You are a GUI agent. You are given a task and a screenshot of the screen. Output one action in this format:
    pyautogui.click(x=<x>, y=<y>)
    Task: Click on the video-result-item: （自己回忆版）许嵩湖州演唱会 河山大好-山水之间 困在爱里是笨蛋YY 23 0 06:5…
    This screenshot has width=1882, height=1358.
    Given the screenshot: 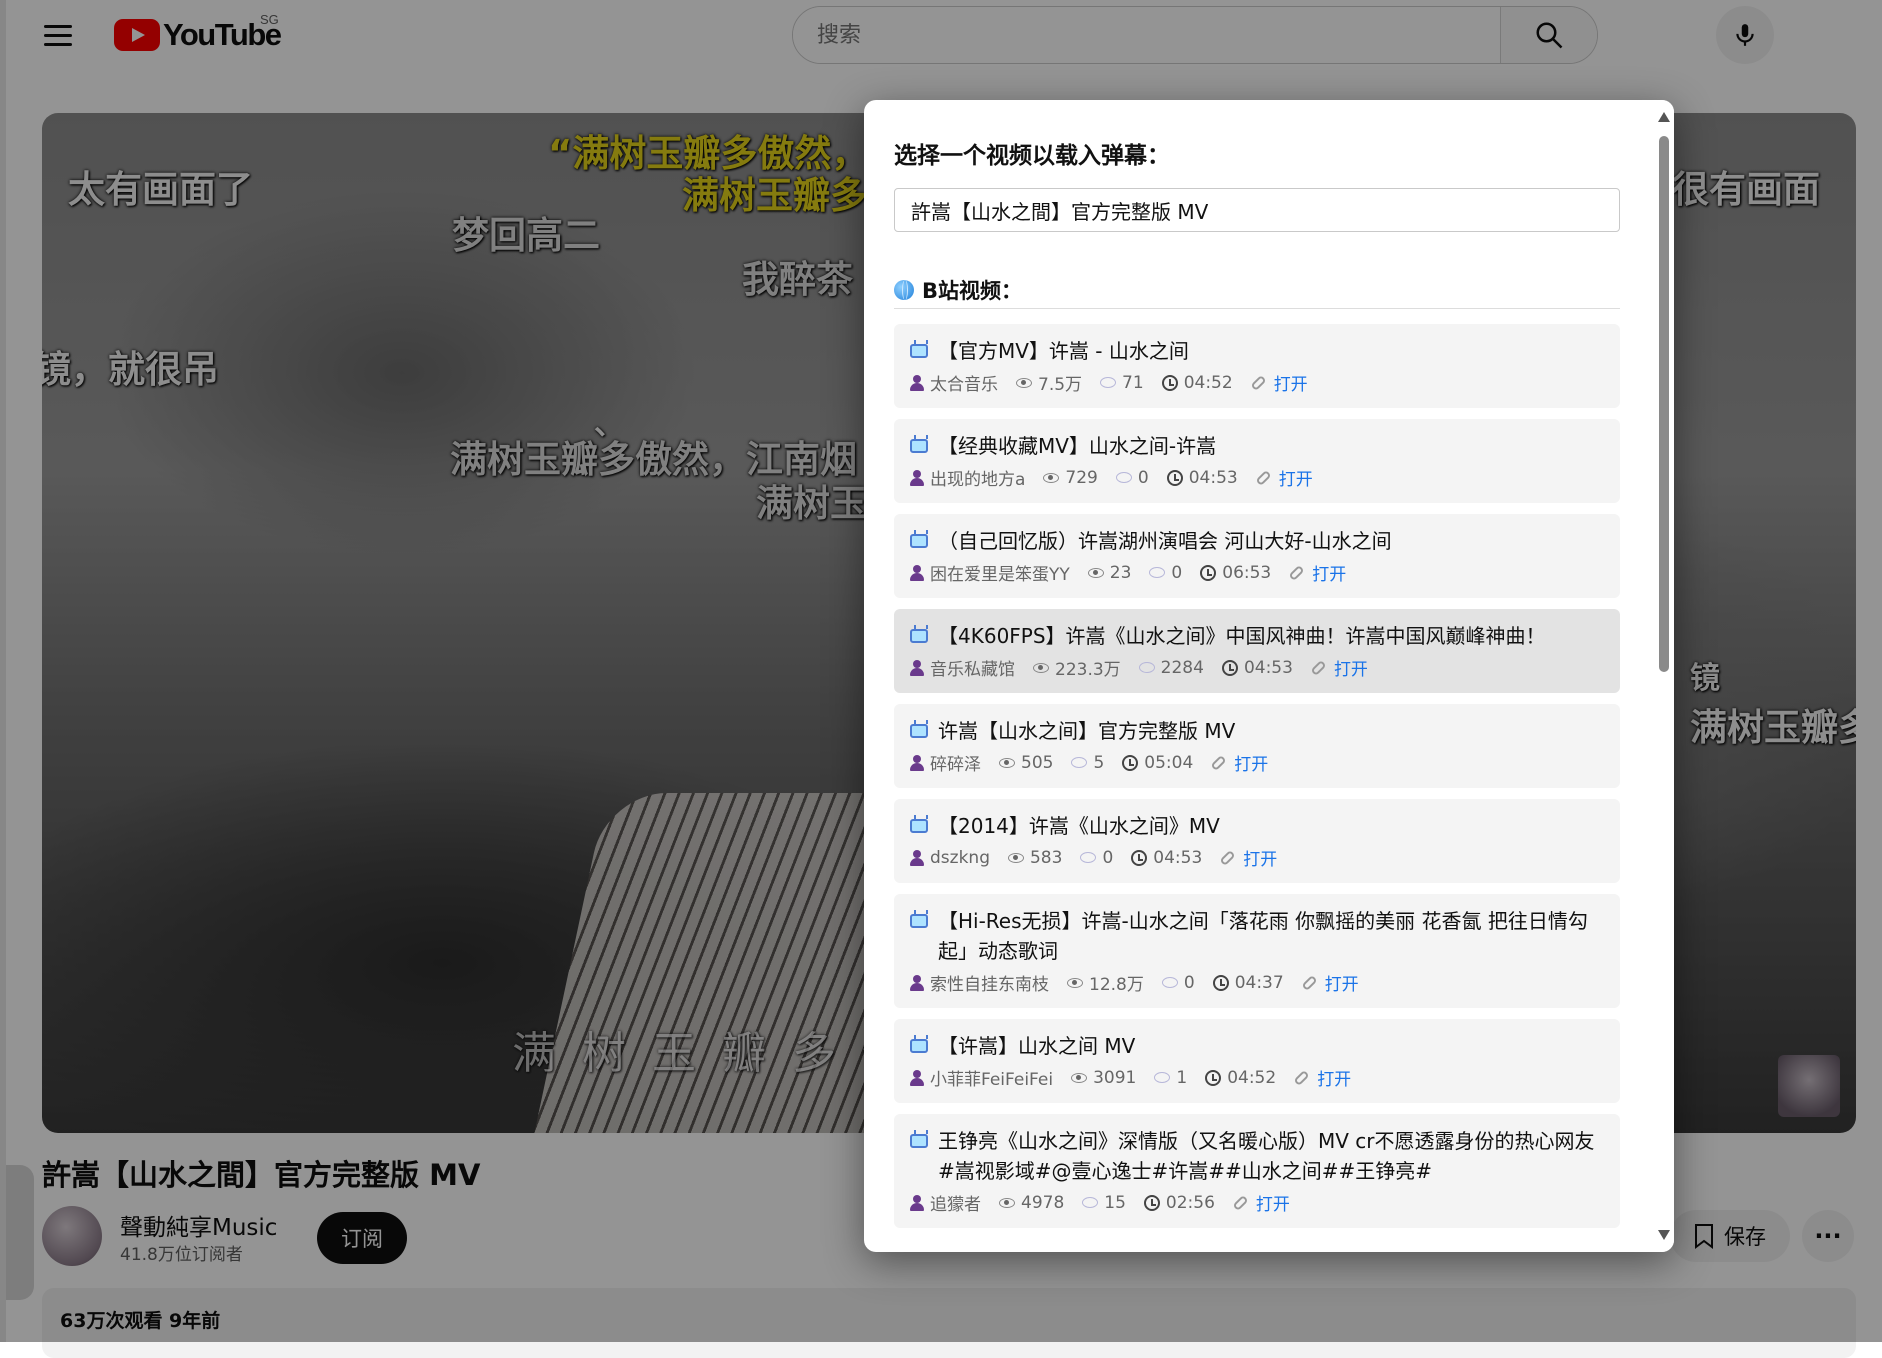 What is the action you would take?
    pyautogui.click(x=1257, y=556)
    